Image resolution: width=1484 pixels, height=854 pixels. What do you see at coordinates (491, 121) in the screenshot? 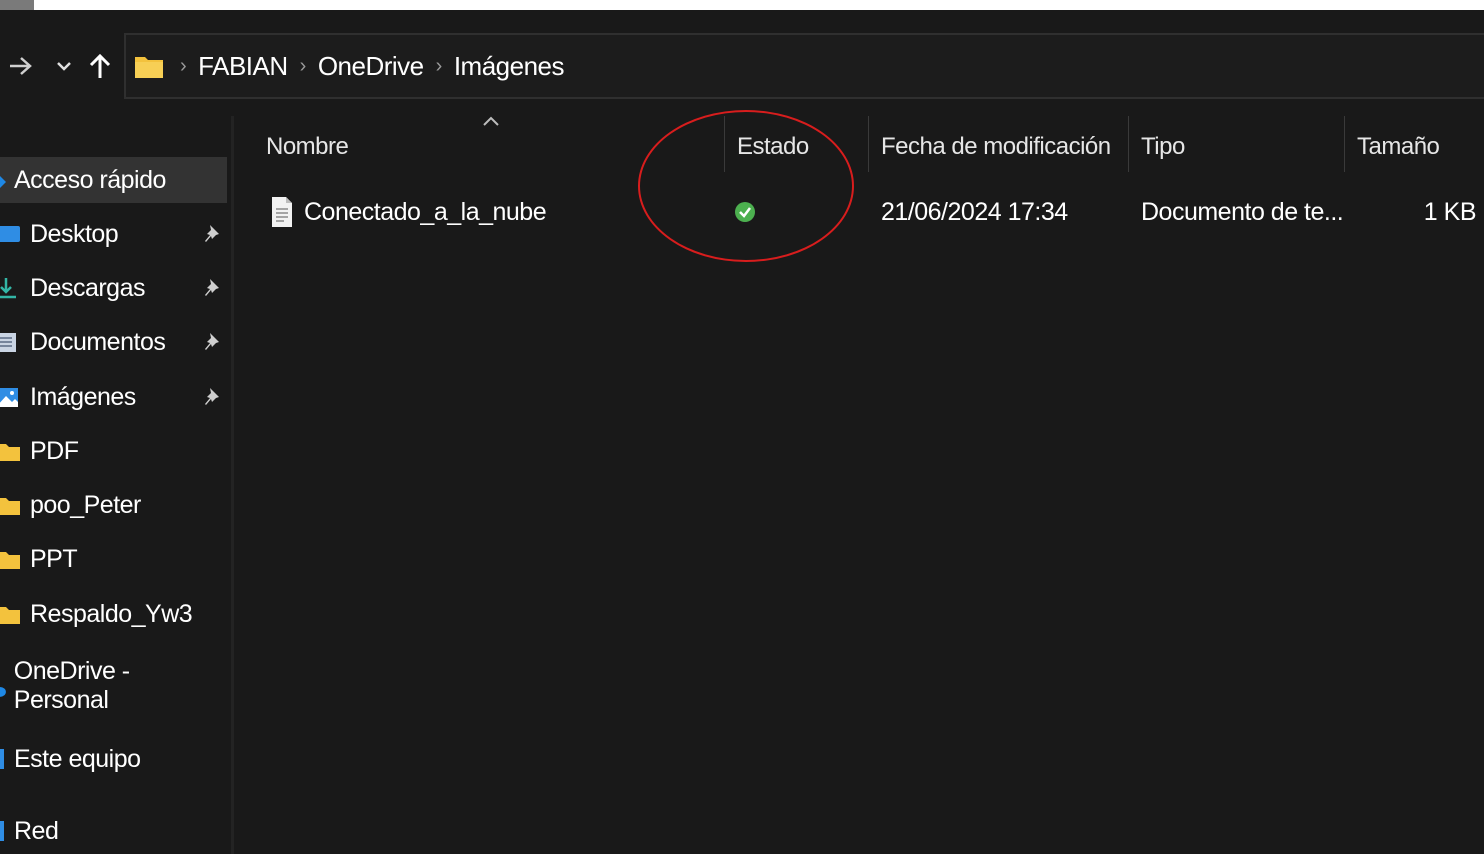
I see `sort-ascending-icon` at bounding box center [491, 121].